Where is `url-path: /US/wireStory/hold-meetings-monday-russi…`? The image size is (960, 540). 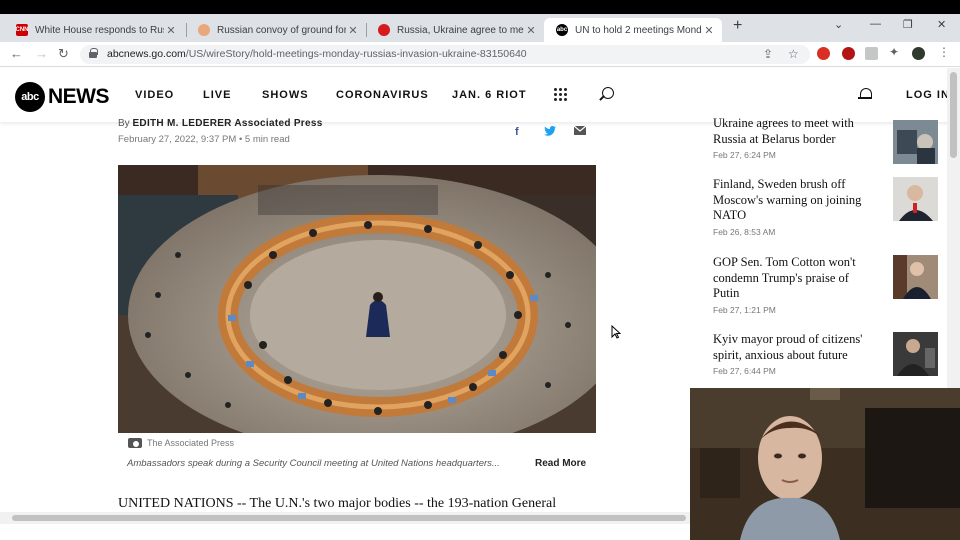
url-path: /US/wireStory/hold-meetings-monday-russi… is located at coordinates (356, 54).